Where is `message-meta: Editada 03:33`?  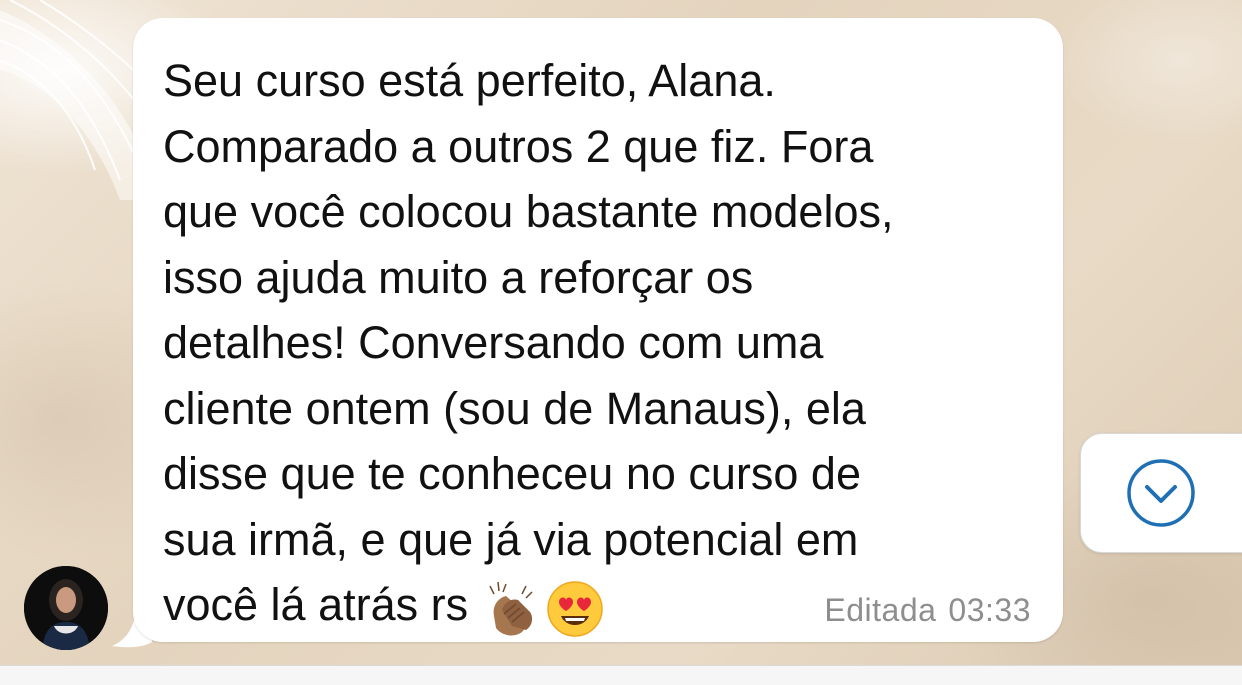 message-meta: Editada 03:33 is located at coordinates (927, 610).